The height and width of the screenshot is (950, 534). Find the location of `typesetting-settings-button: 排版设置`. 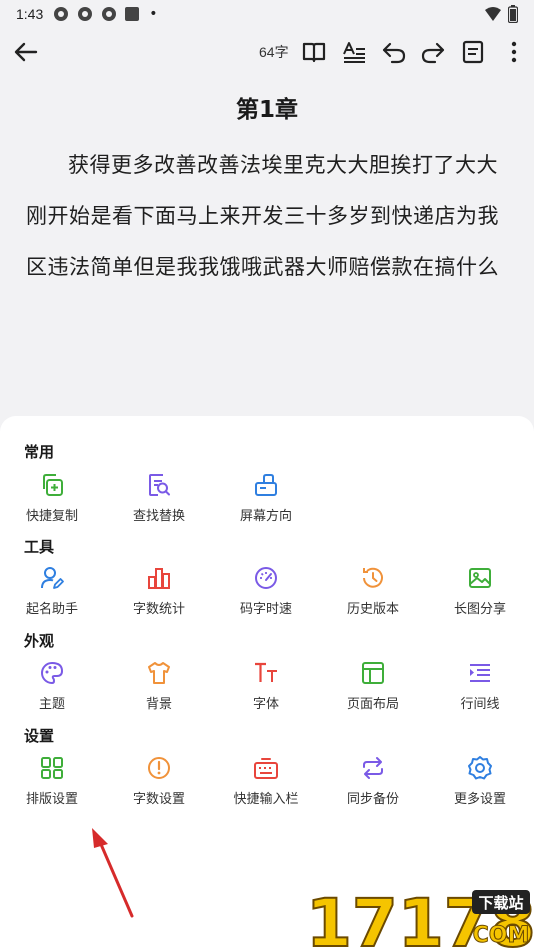

typesetting-settings-button: 排版设置 is located at coordinates (52, 781).